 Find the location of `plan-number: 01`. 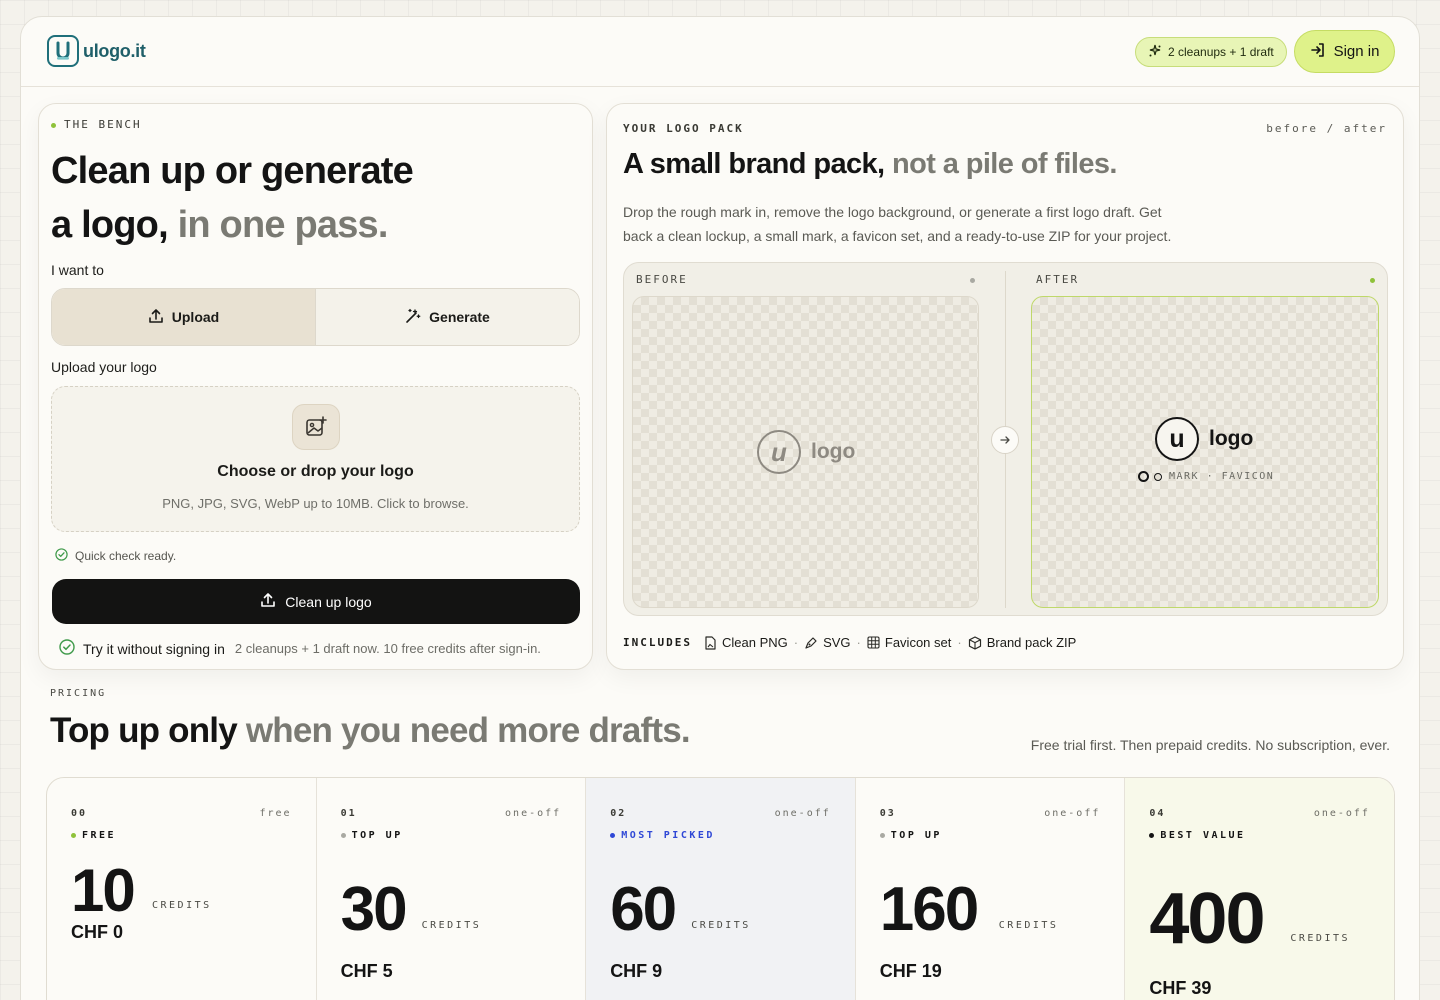

plan-number: 01 is located at coordinates (348, 813).